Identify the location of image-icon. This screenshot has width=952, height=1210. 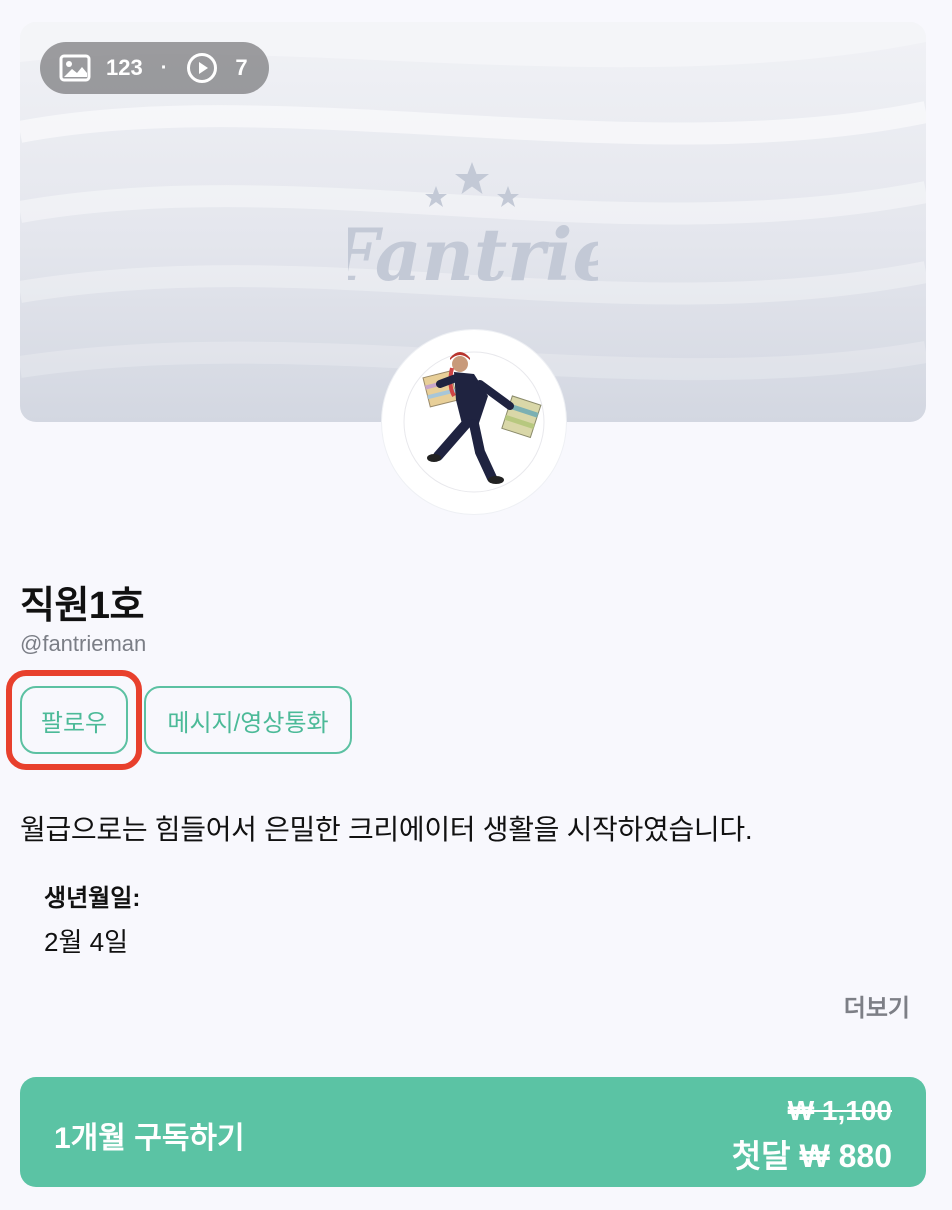
(75, 68).